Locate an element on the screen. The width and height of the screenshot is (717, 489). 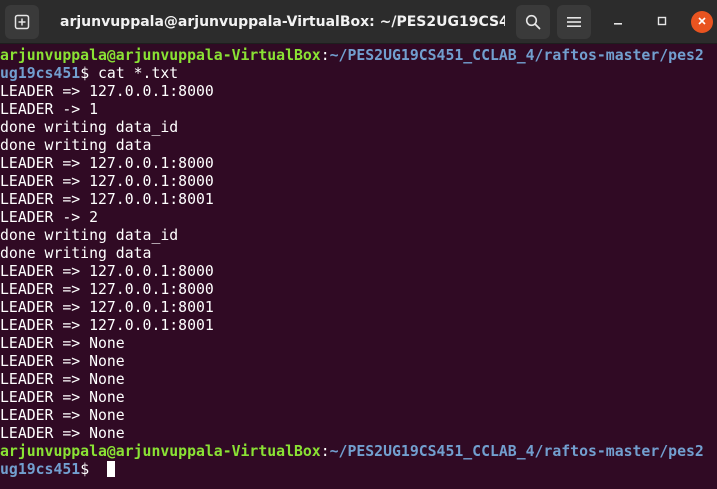
output-line: LEADER -> 1 is located at coordinates (49, 109).